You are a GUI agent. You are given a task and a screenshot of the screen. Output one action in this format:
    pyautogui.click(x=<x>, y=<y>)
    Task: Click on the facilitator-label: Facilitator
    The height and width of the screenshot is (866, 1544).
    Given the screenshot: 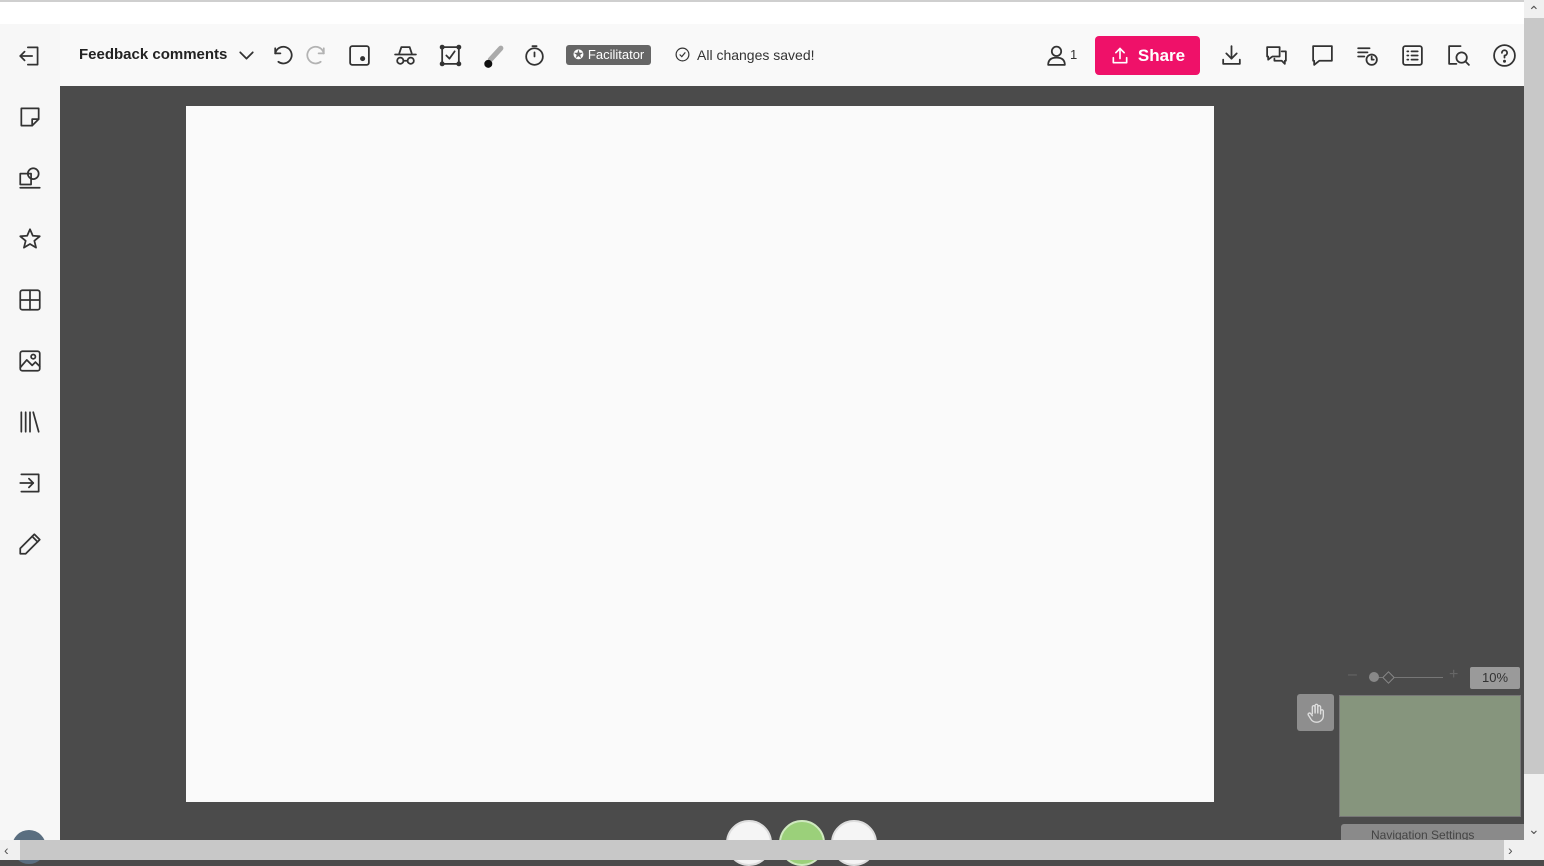 What is the action you would take?
    pyautogui.click(x=616, y=54)
    